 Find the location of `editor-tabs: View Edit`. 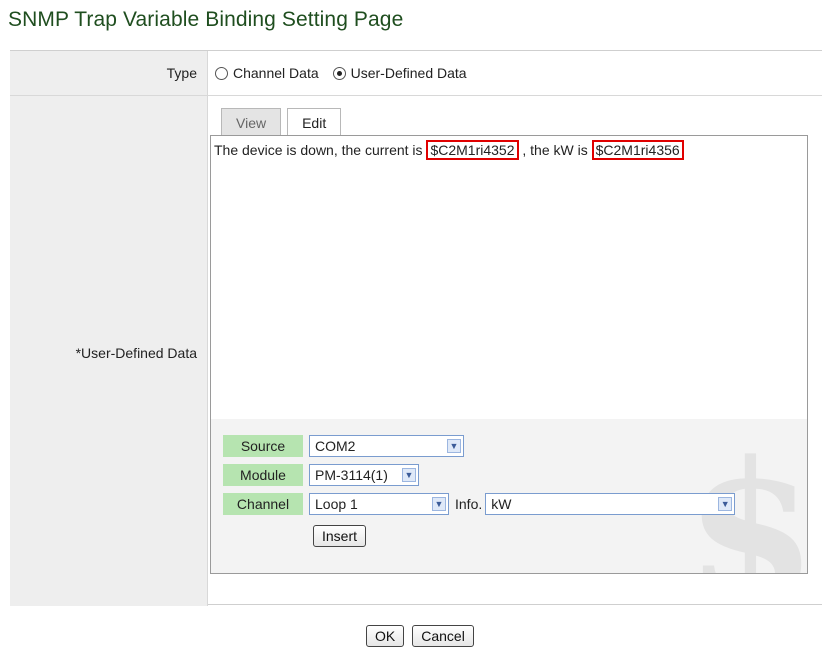

editor-tabs: View Edit is located at coordinates (281, 122).